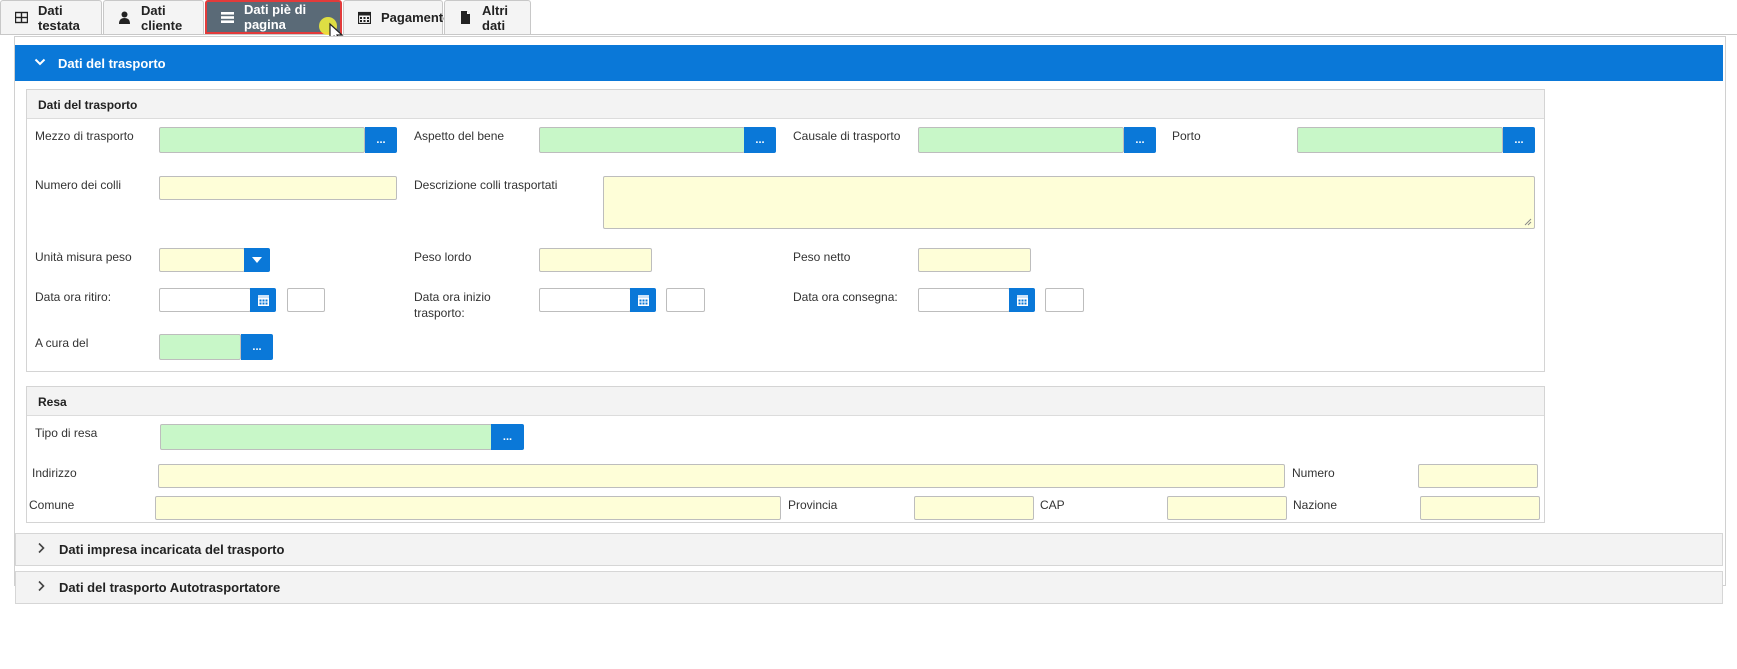  Describe the element at coordinates (54, 473) in the screenshot. I see `label-indirizzo: Indirizzo` at that location.